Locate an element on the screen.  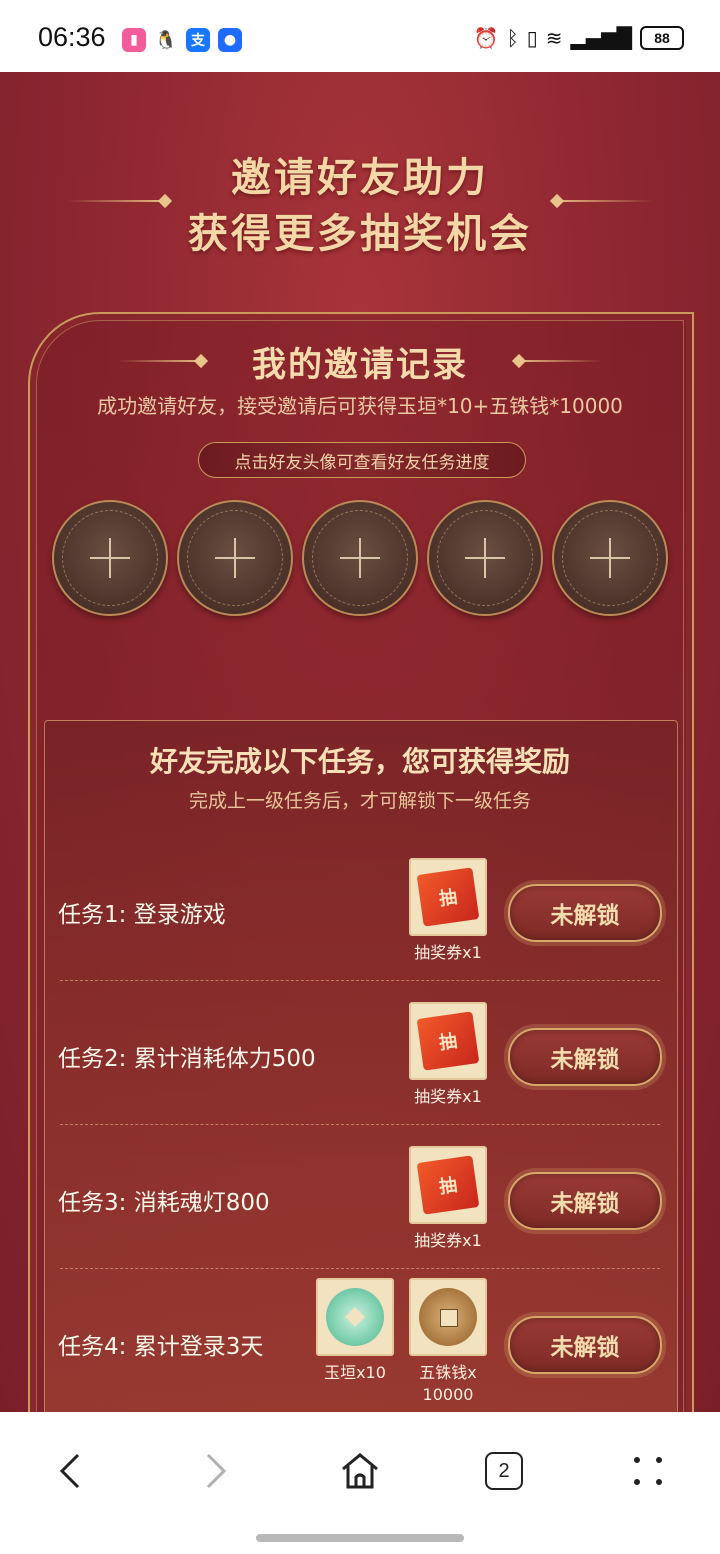
battery-icon: 88 is located at coordinates (662, 38).